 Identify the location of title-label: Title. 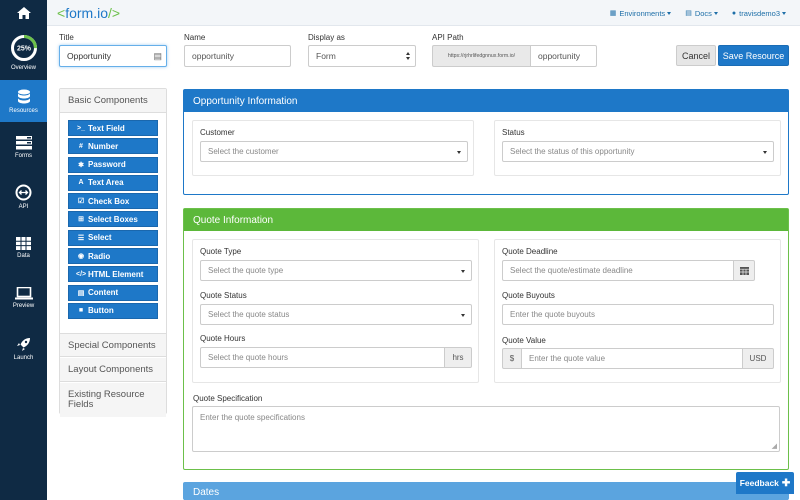
(66, 37).